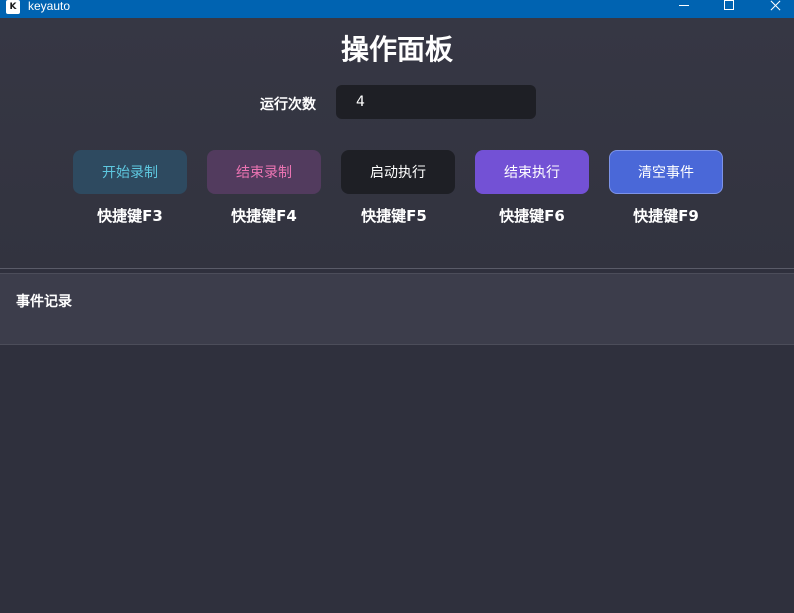  I want to click on window-titlebar: K keyauto, so click(397, 9).